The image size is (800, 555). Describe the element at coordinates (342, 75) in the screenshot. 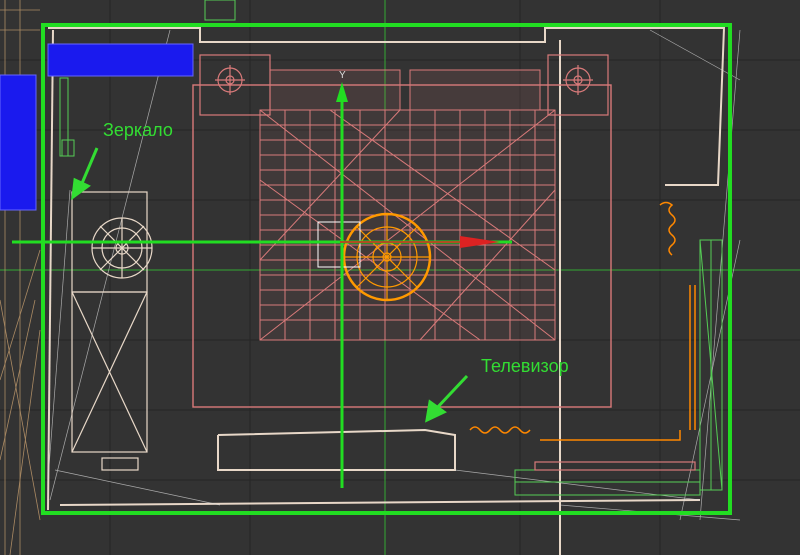

I see `axis-y-label: Y` at that location.